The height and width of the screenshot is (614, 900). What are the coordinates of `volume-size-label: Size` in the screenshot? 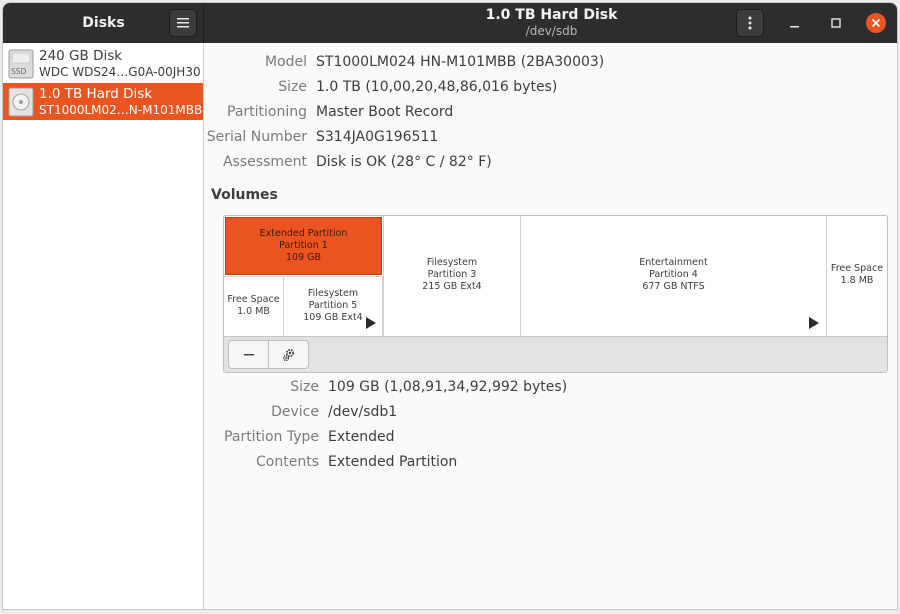 It's located at (304, 387).